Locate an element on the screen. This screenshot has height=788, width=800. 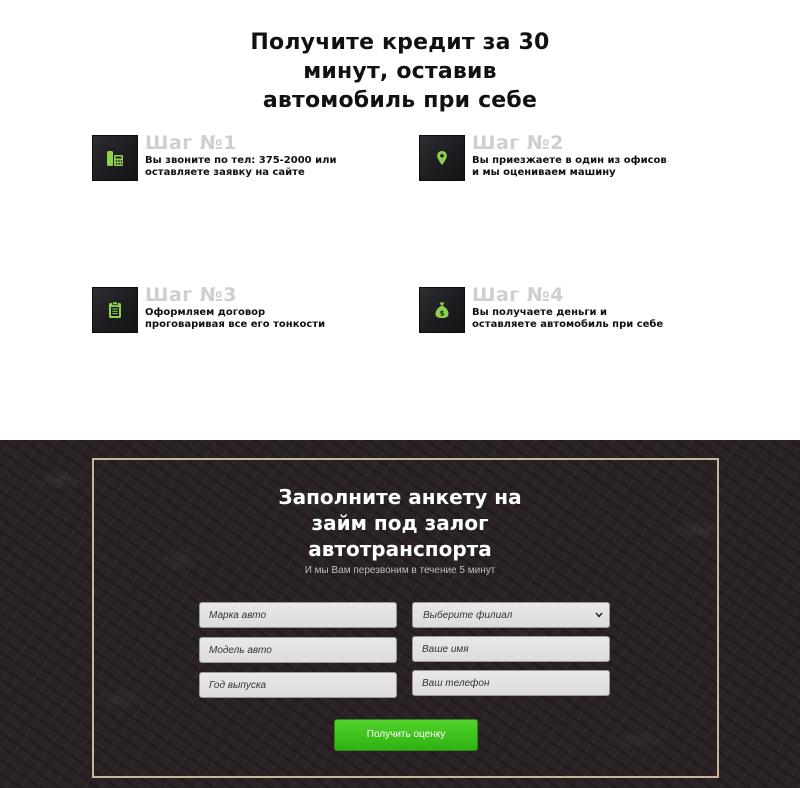
step-number: Шаг №2 is located at coordinates (518, 143).